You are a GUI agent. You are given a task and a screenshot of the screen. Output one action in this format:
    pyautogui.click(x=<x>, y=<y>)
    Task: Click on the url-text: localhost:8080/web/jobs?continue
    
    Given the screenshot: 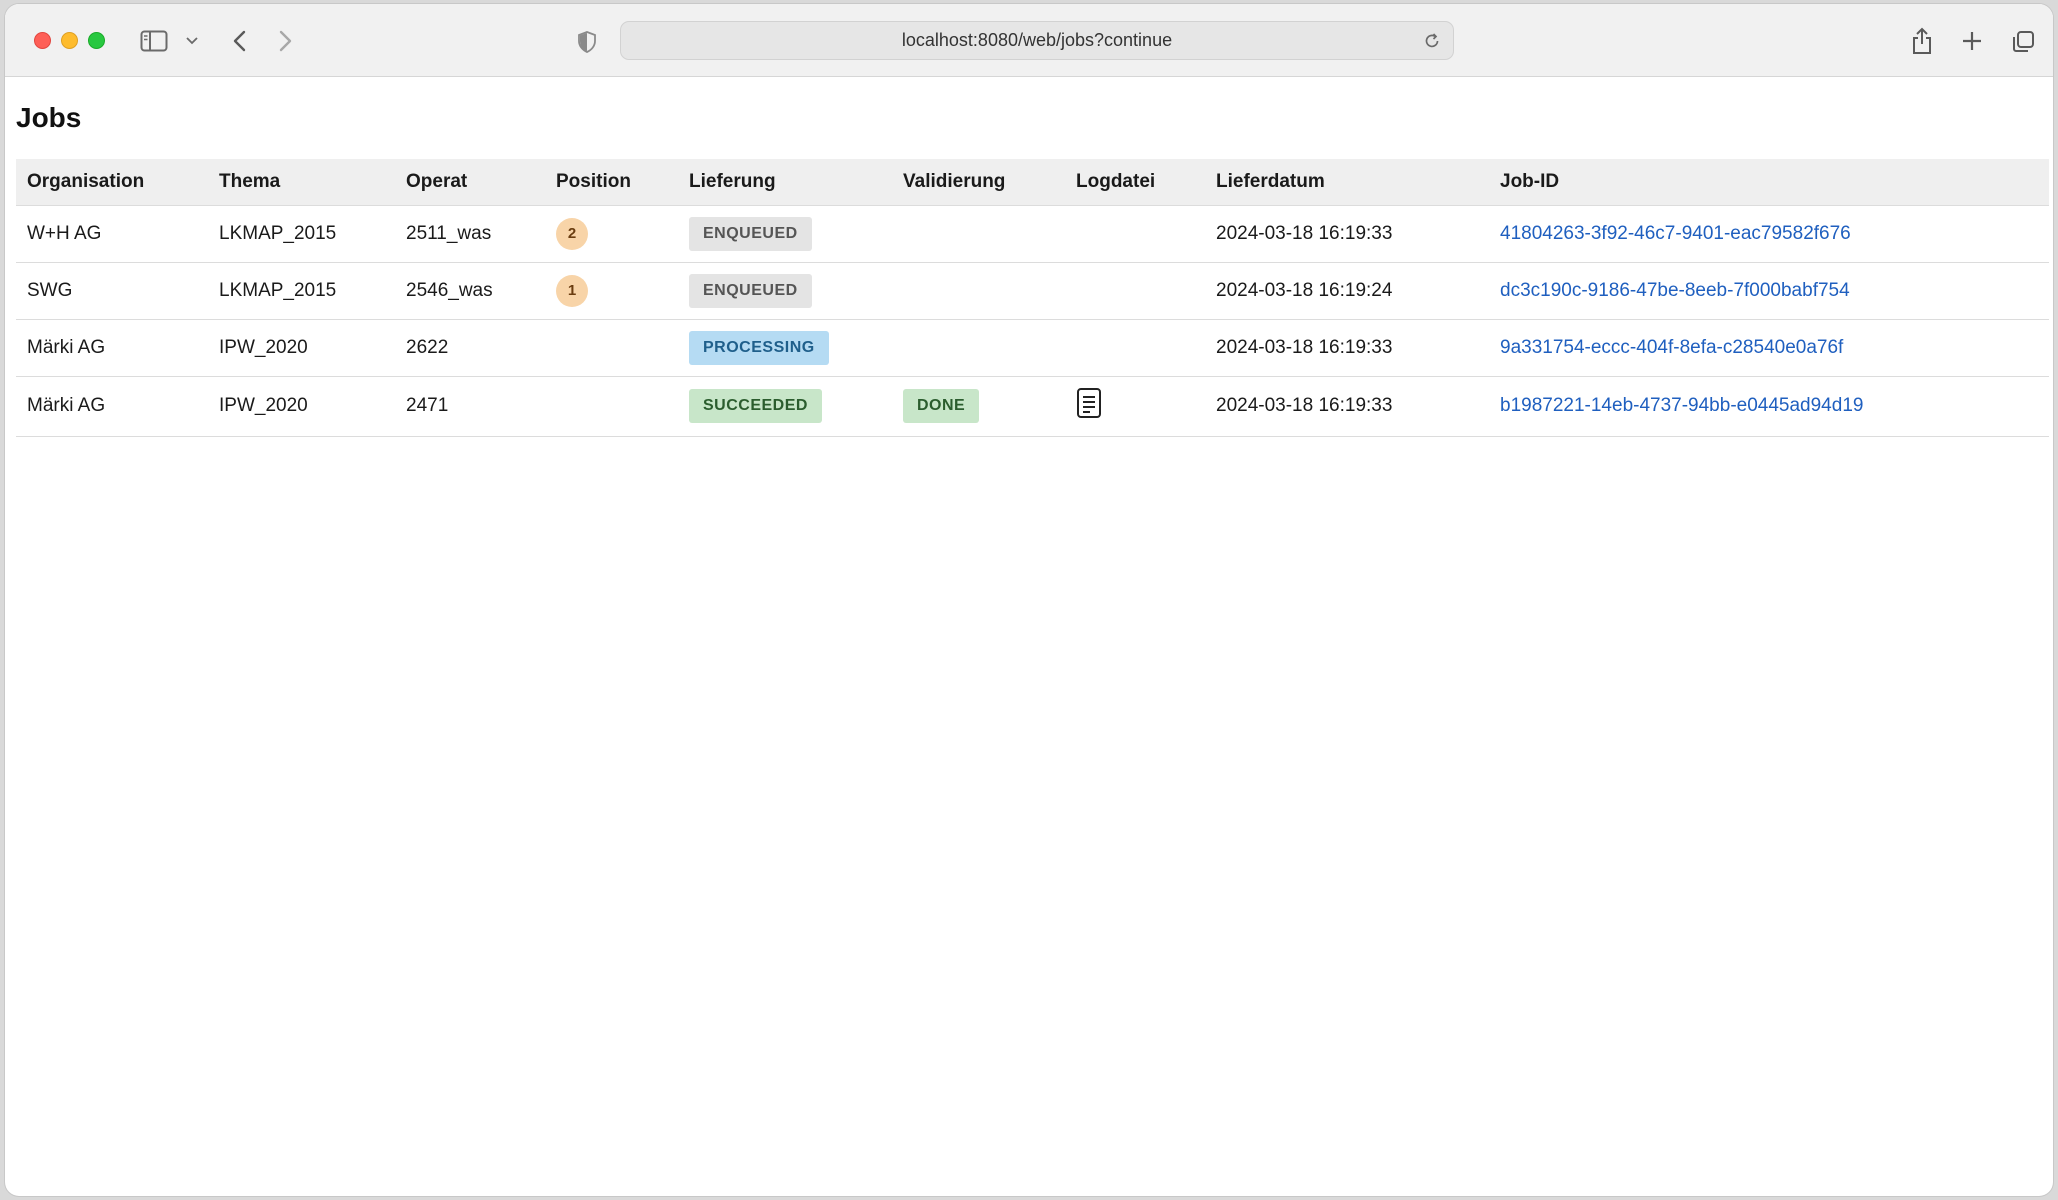 What is the action you would take?
    pyautogui.click(x=1037, y=40)
    